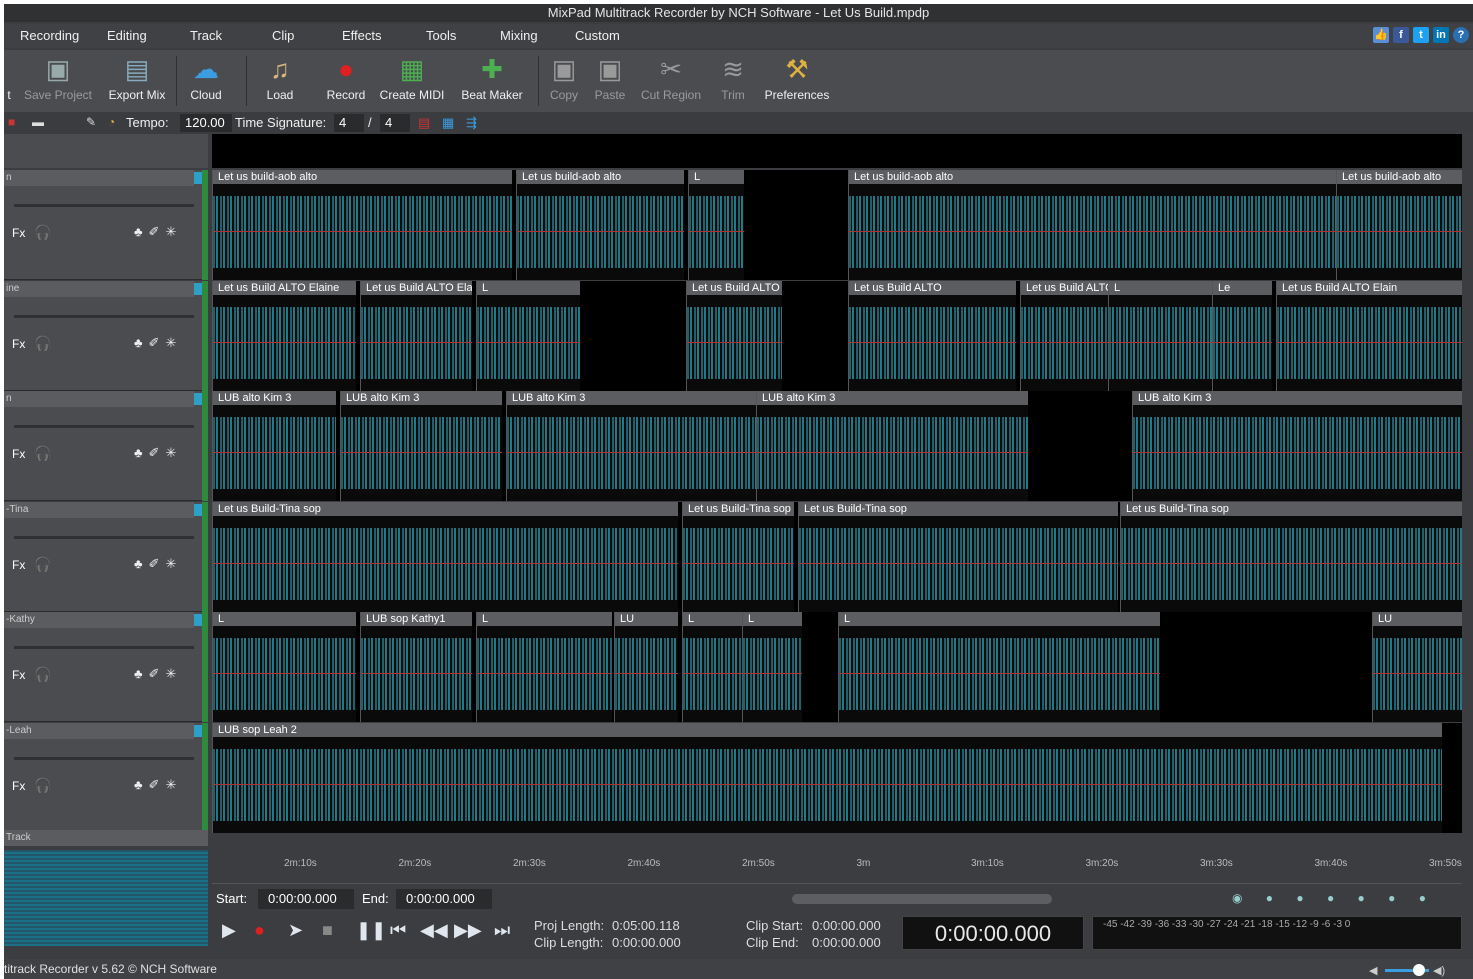 This screenshot has height=979, width=1473. I want to click on twitter-icon: t, so click(1421, 35).